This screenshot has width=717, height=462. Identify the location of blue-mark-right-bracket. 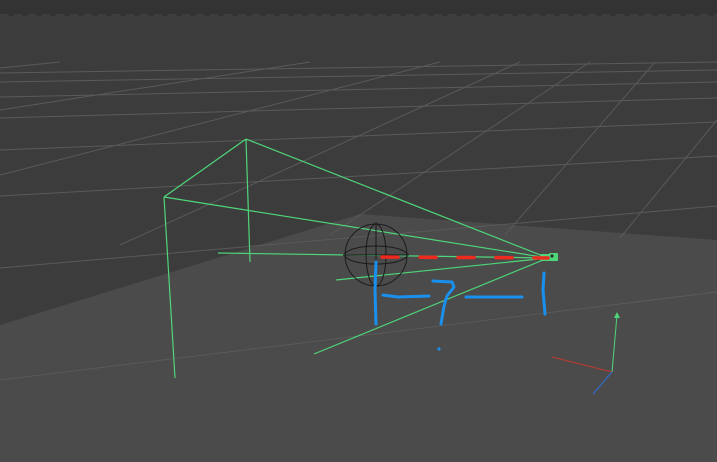
(544, 293).